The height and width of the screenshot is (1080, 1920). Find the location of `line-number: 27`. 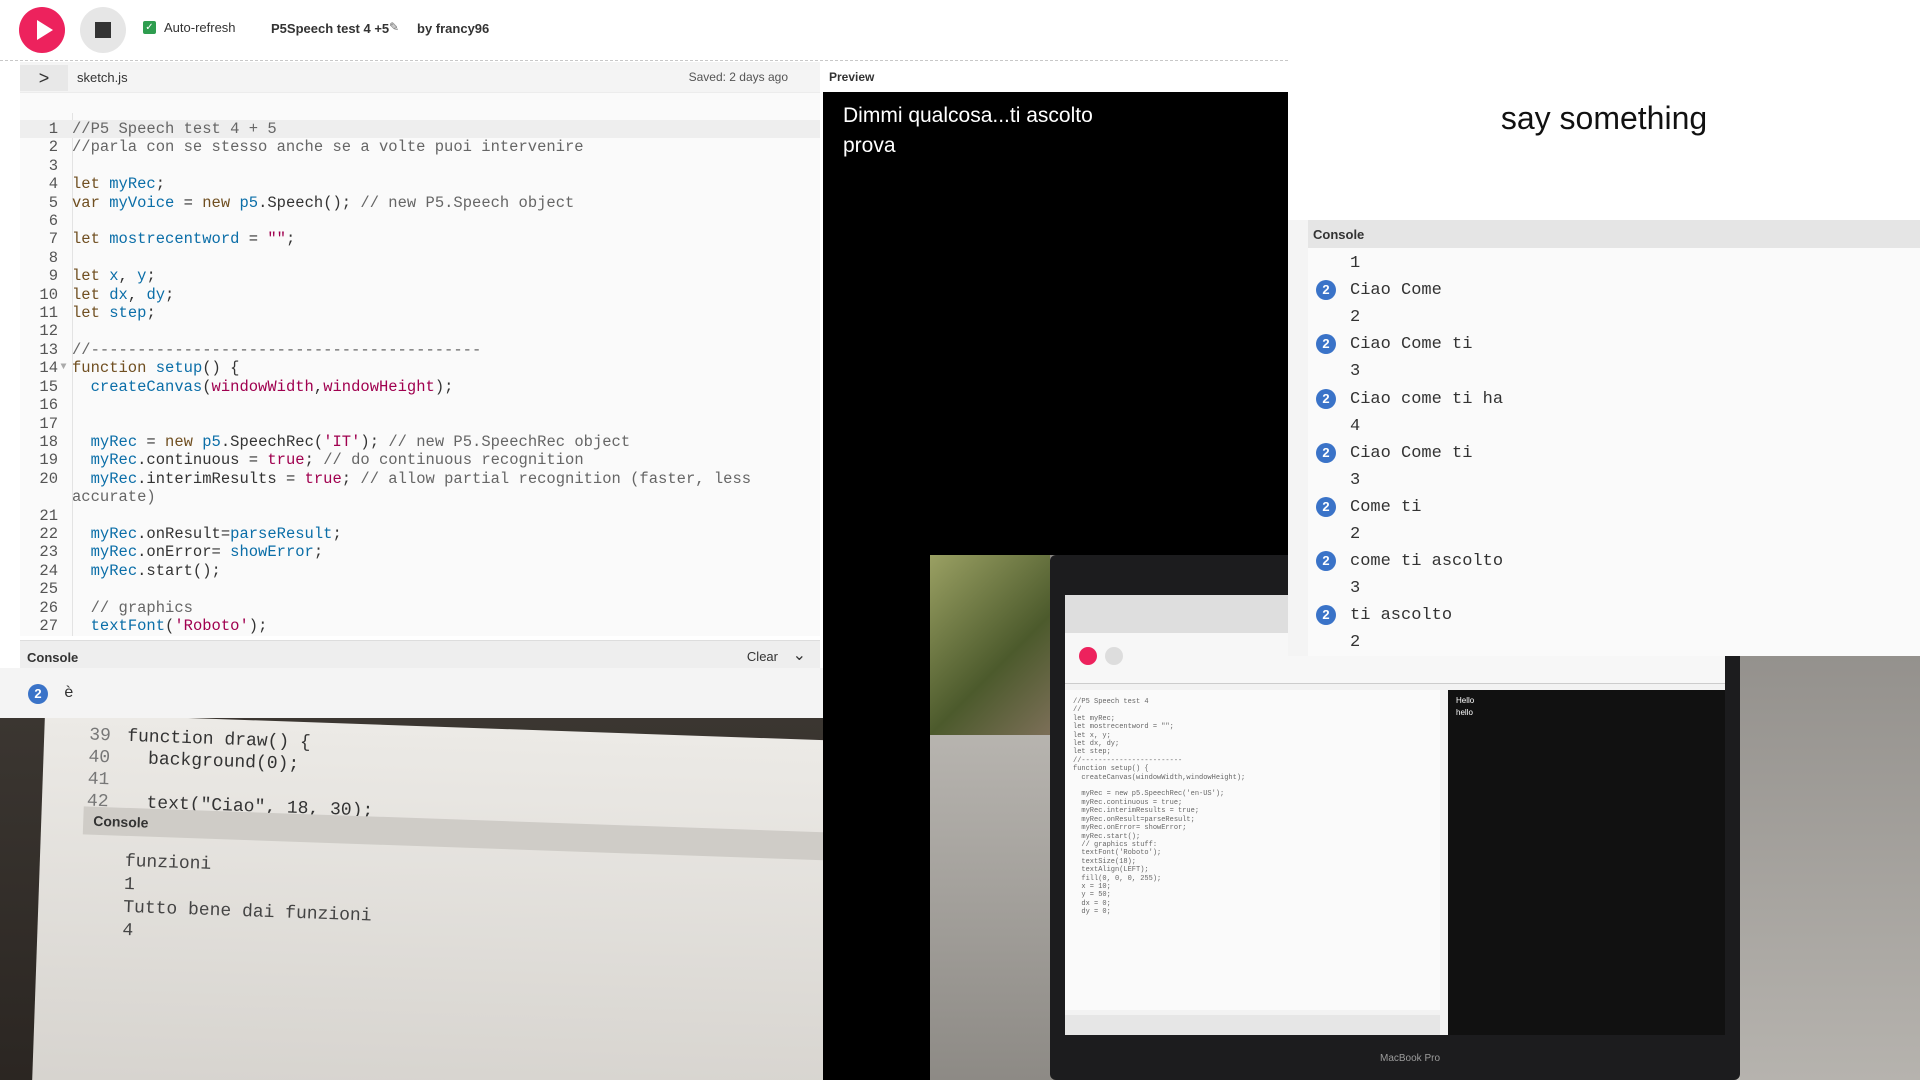

line-number: 27 is located at coordinates (48, 625).